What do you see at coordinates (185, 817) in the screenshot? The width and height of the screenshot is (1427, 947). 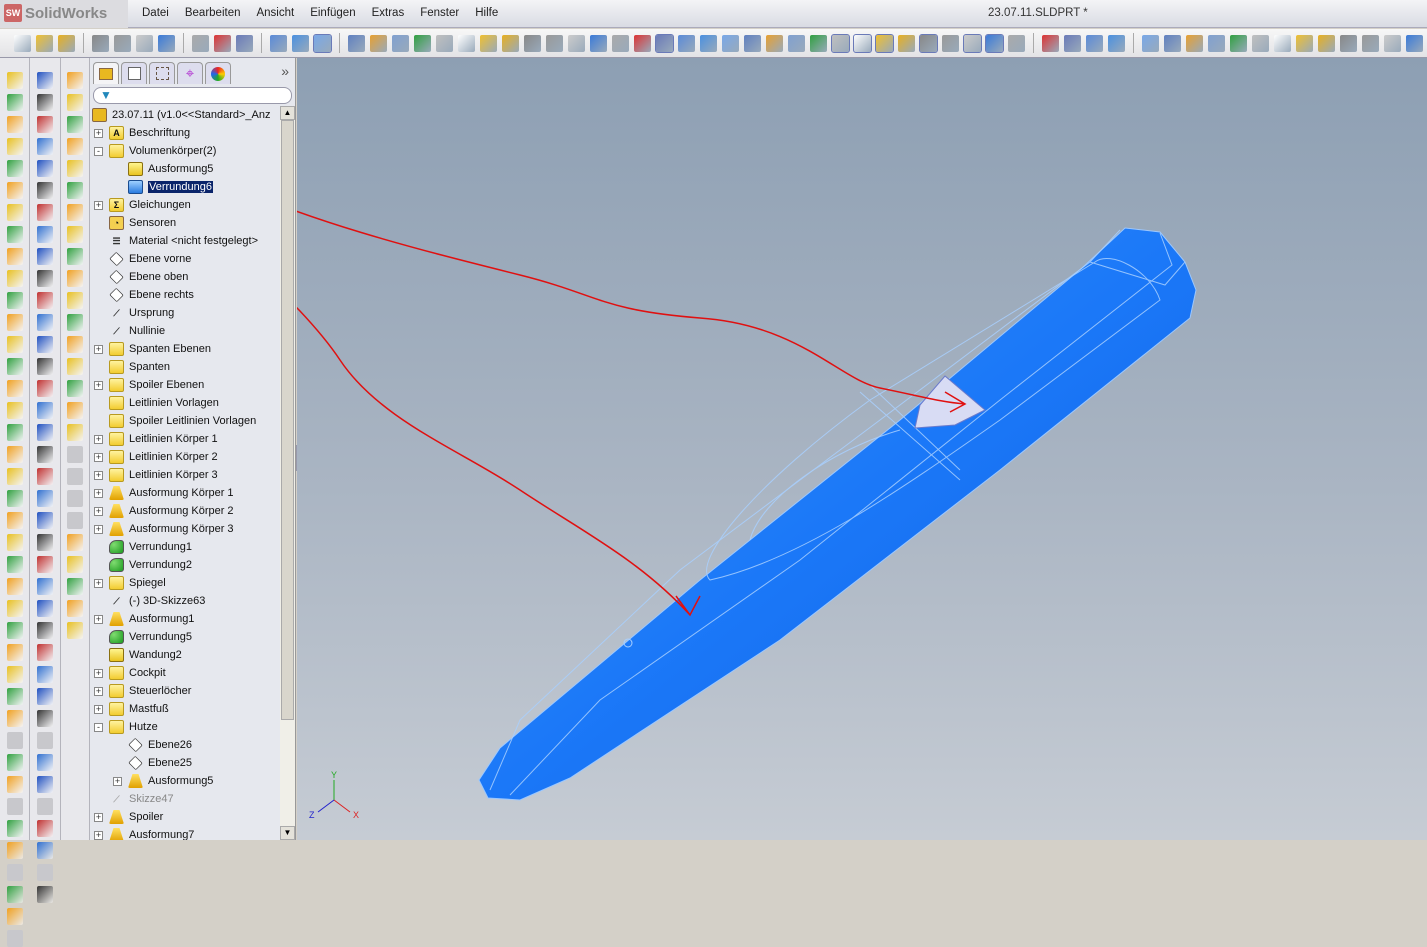 I see `tree-item: + Spoiler` at bounding box center [185, 817].